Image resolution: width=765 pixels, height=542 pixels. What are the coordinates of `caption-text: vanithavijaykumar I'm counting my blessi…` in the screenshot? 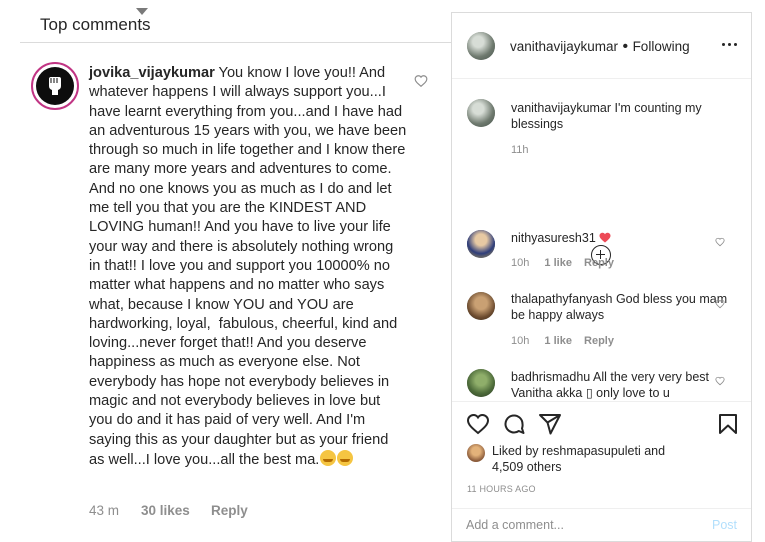 It's located at (620, 116).